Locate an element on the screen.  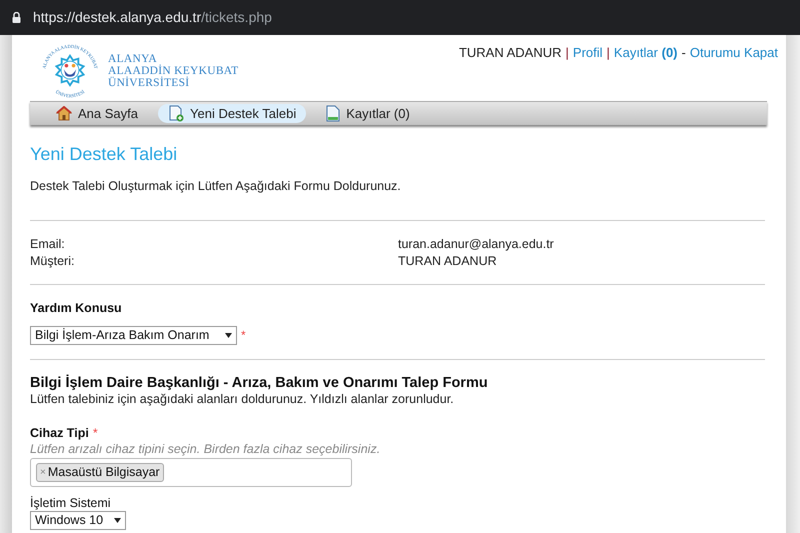
logout-link: Oturumu Kapat is located at coordinates (734, 72).